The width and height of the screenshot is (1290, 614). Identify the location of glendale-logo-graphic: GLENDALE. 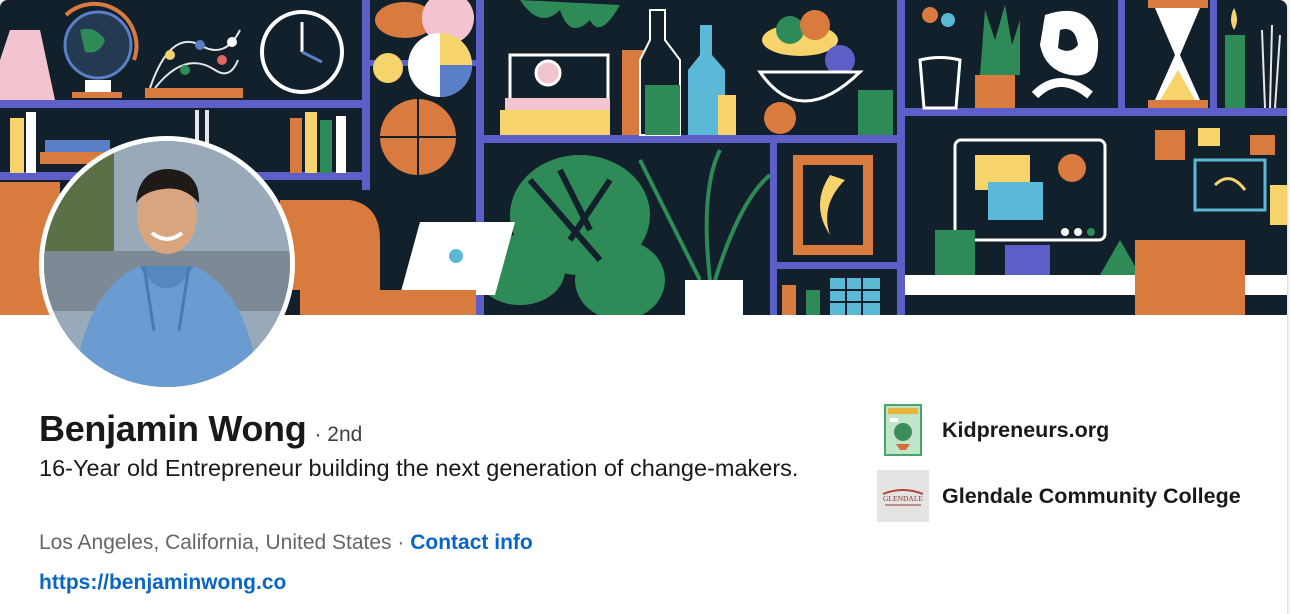
(903, 496).